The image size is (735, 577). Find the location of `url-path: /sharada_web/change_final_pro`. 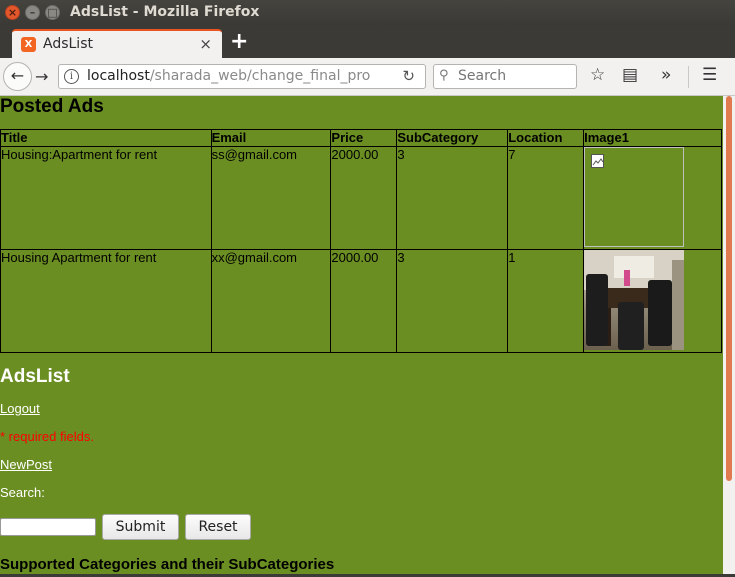

url-path: /sharada_web/change_final_pro is located at coordinates (260, 76).